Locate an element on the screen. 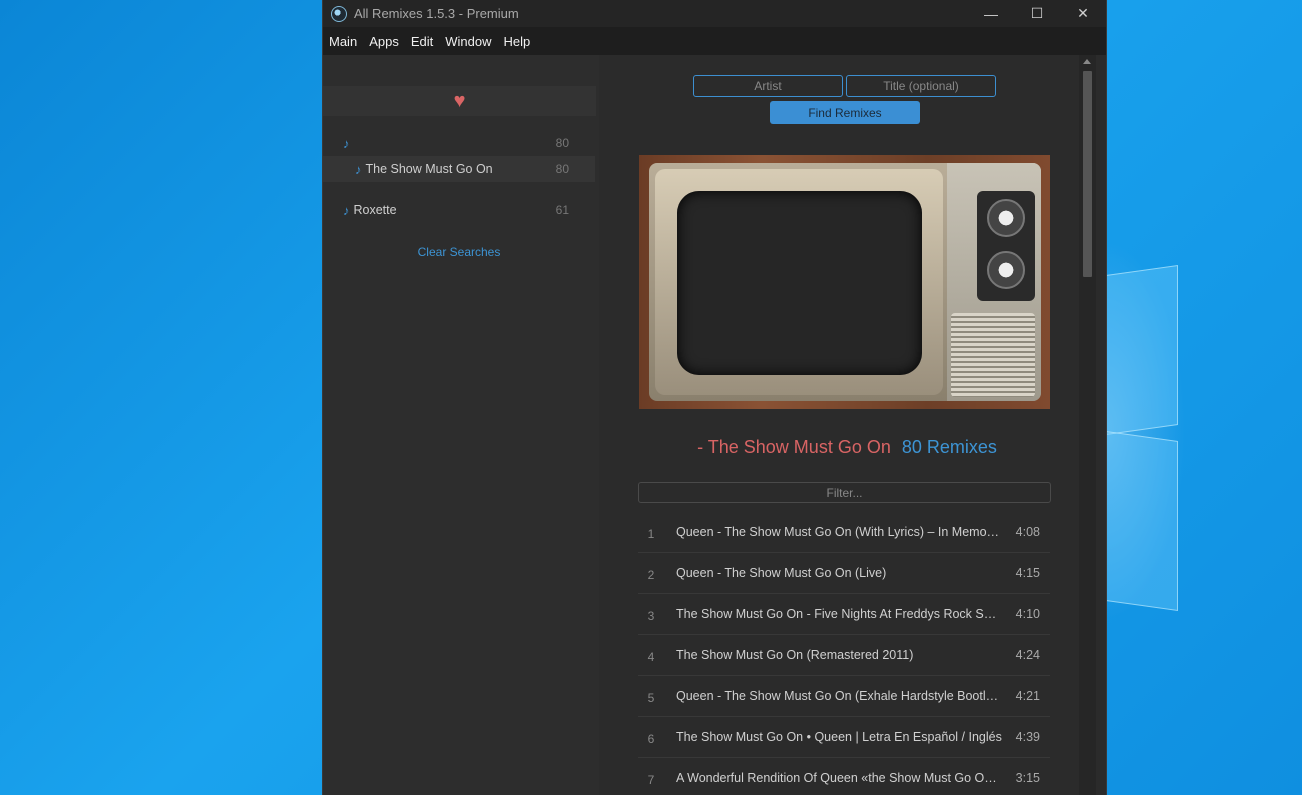 The height and width of the screenshot is (795, 1302). track-duration: 4:21 is located at coordinates (1027, 696).